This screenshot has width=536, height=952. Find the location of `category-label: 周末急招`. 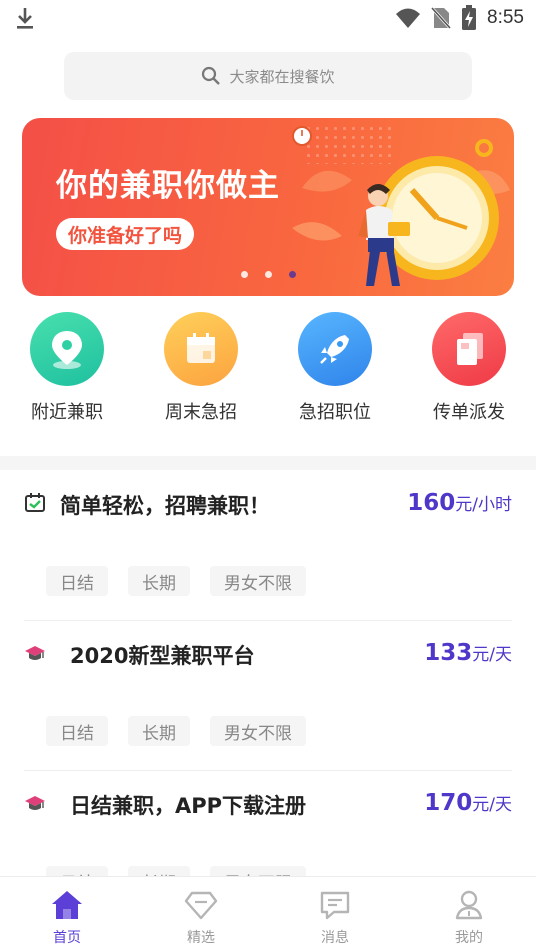

category-label: 周末急招 is located at coordinates (201, 412).